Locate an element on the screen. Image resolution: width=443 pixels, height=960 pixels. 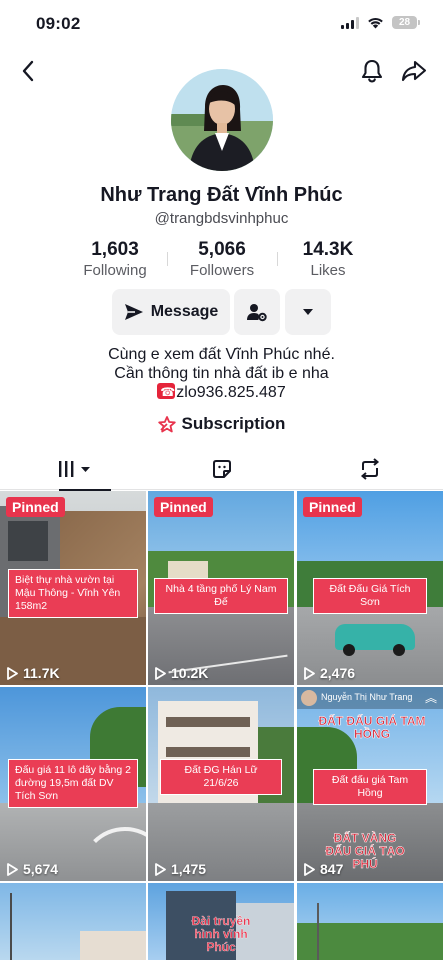
video-tile: Pinned Nhà 4 tầng phố Lý Nam Đế 10.2K is located at coordinates (221, 588).